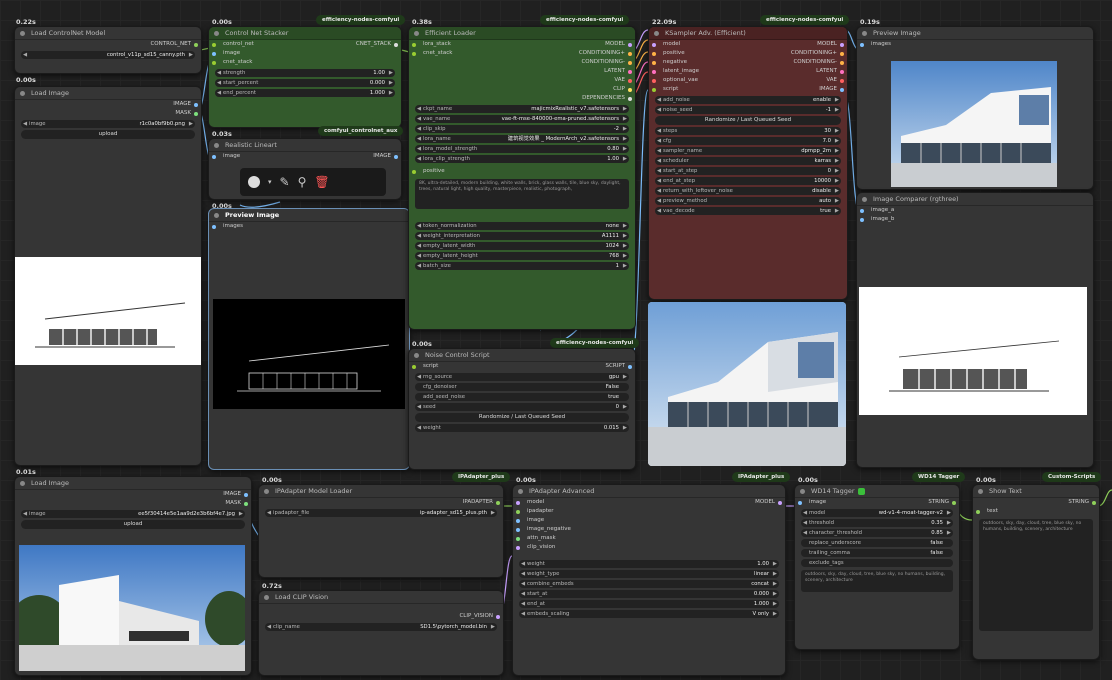 The width and height of the screenshot is (1112, 680). What do you see at coordinates (522, 256) in the screenshot?
I see `latent-height-widget: ◀ empty_latent_height 768 ▶` at bounding box center [522, 256].